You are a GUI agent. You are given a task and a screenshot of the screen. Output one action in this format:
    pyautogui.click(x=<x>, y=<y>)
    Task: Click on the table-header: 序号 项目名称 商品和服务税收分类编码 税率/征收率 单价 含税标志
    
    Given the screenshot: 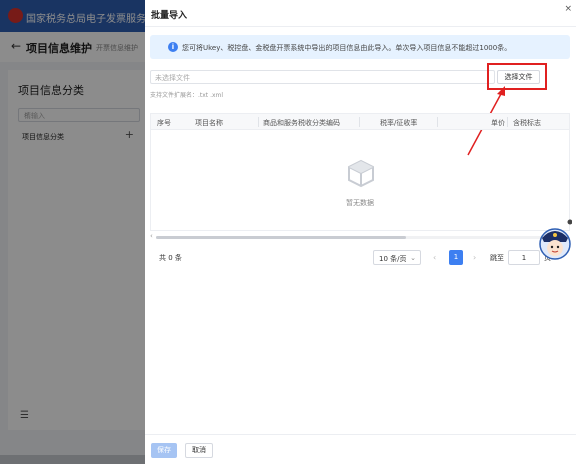 What is the action you would take?
    pyautogui.click(x=360, y=122)
    